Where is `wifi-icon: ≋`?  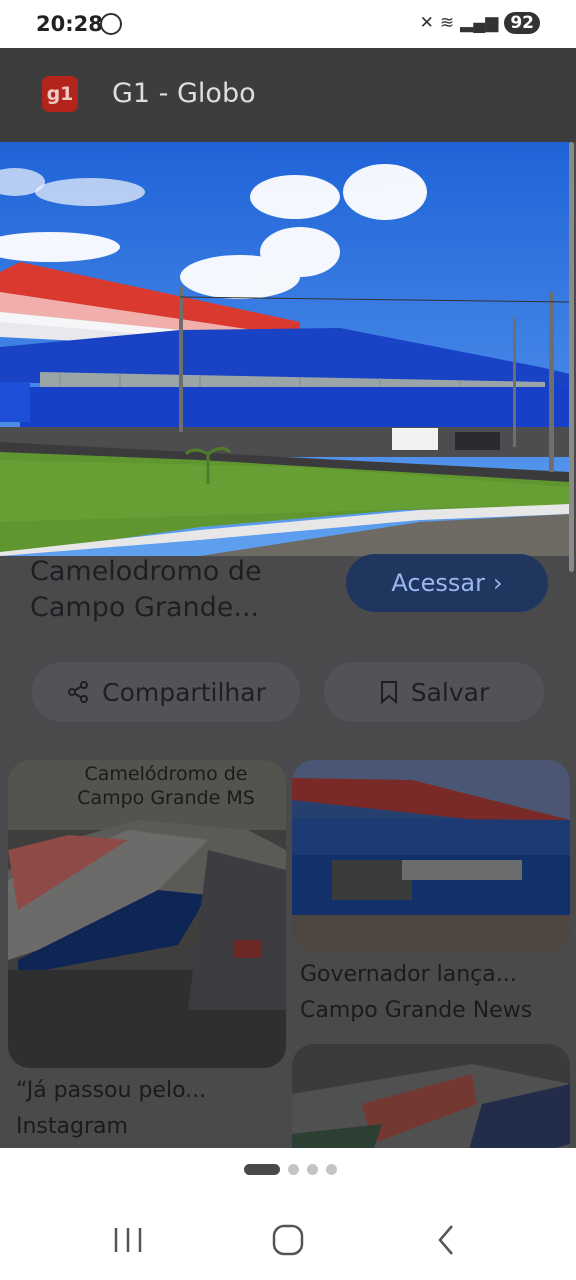 wifi-icon: ≋ is located at coordinates (447, 22).